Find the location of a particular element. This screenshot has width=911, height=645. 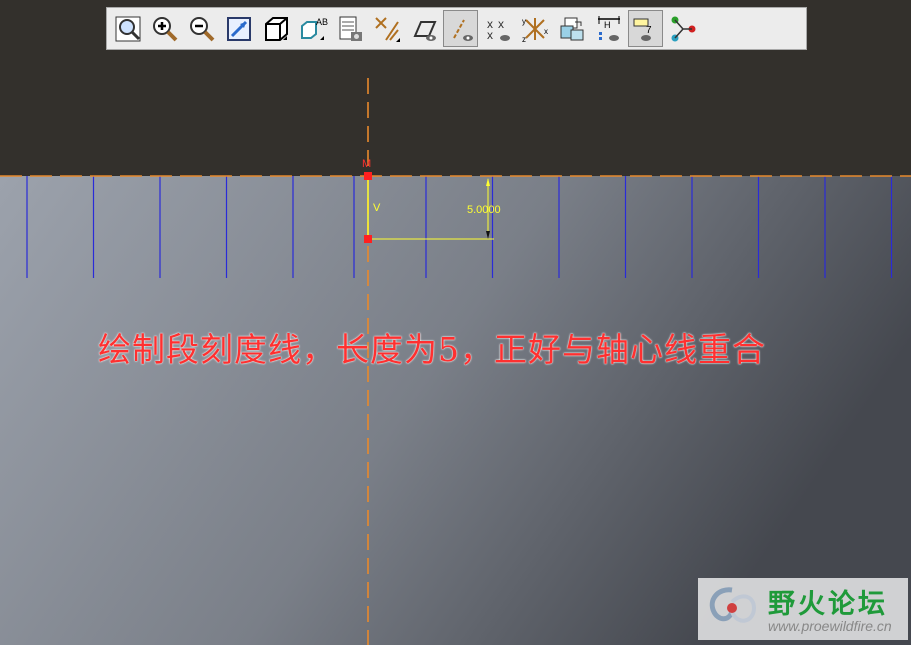

datum-axes-button is located at coordinates (386, 28).